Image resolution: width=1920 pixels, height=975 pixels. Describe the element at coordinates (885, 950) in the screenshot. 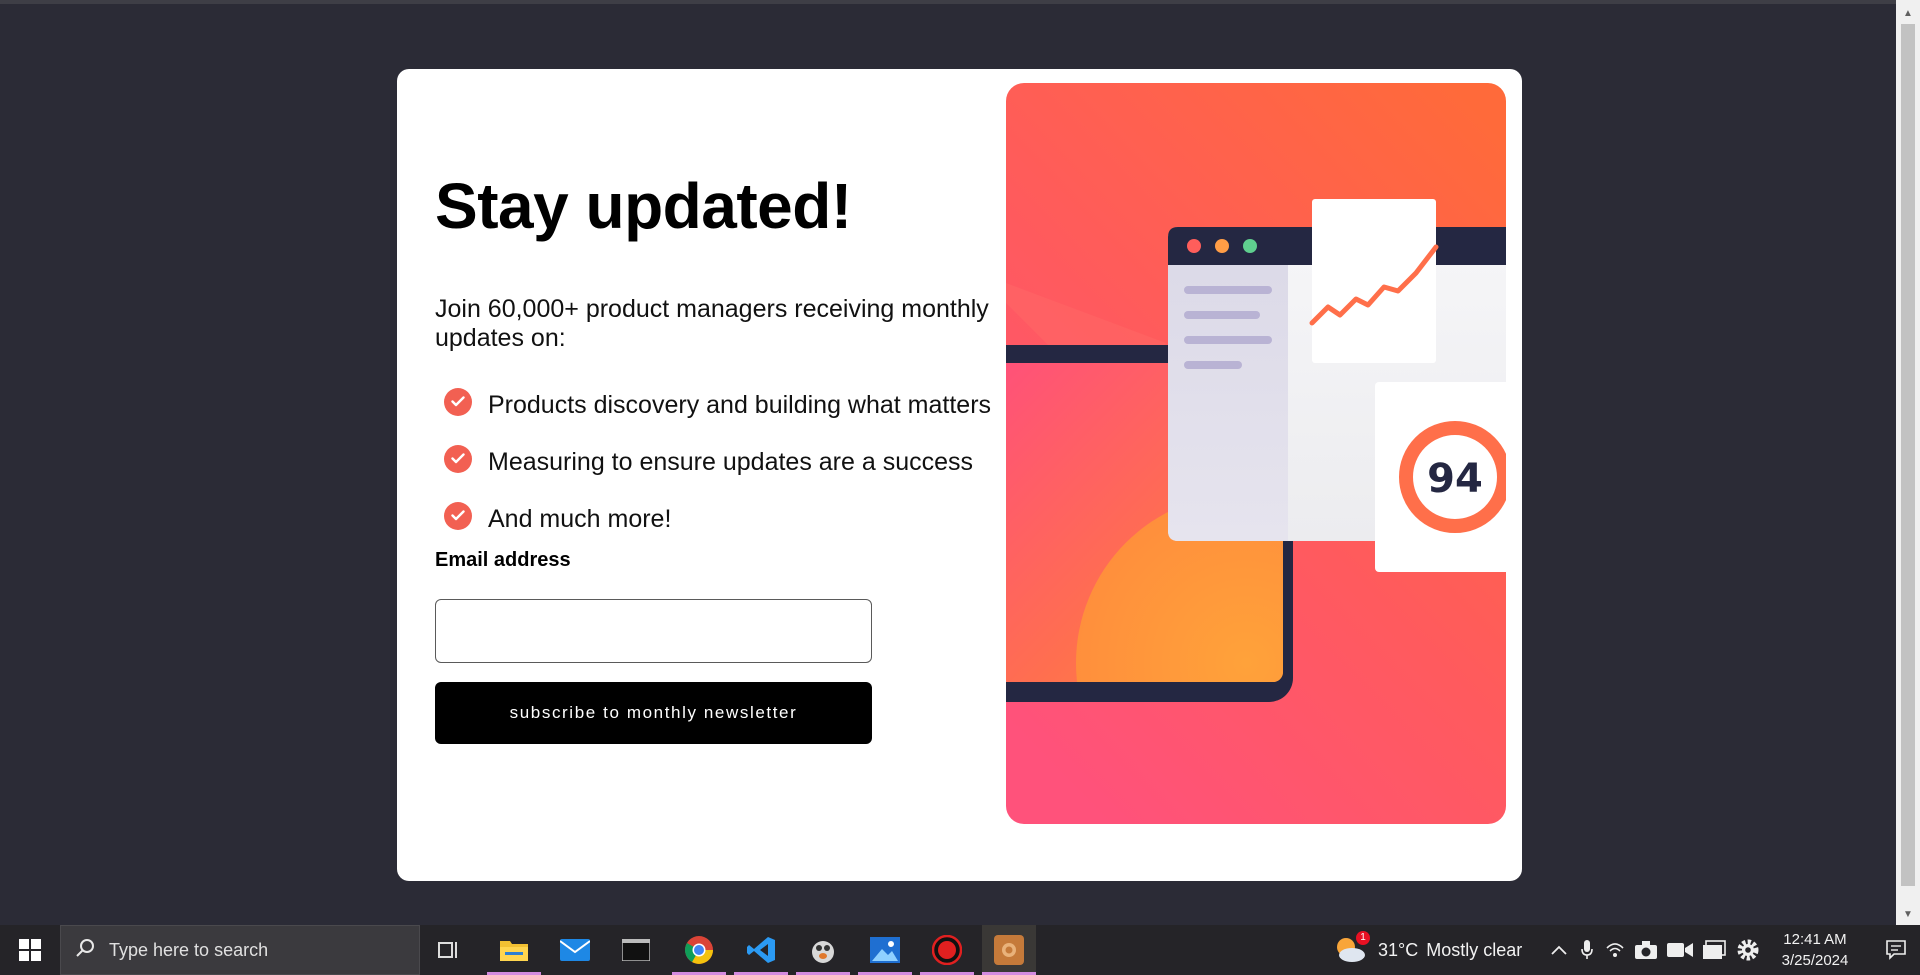

I see `photos-icon` at that location.